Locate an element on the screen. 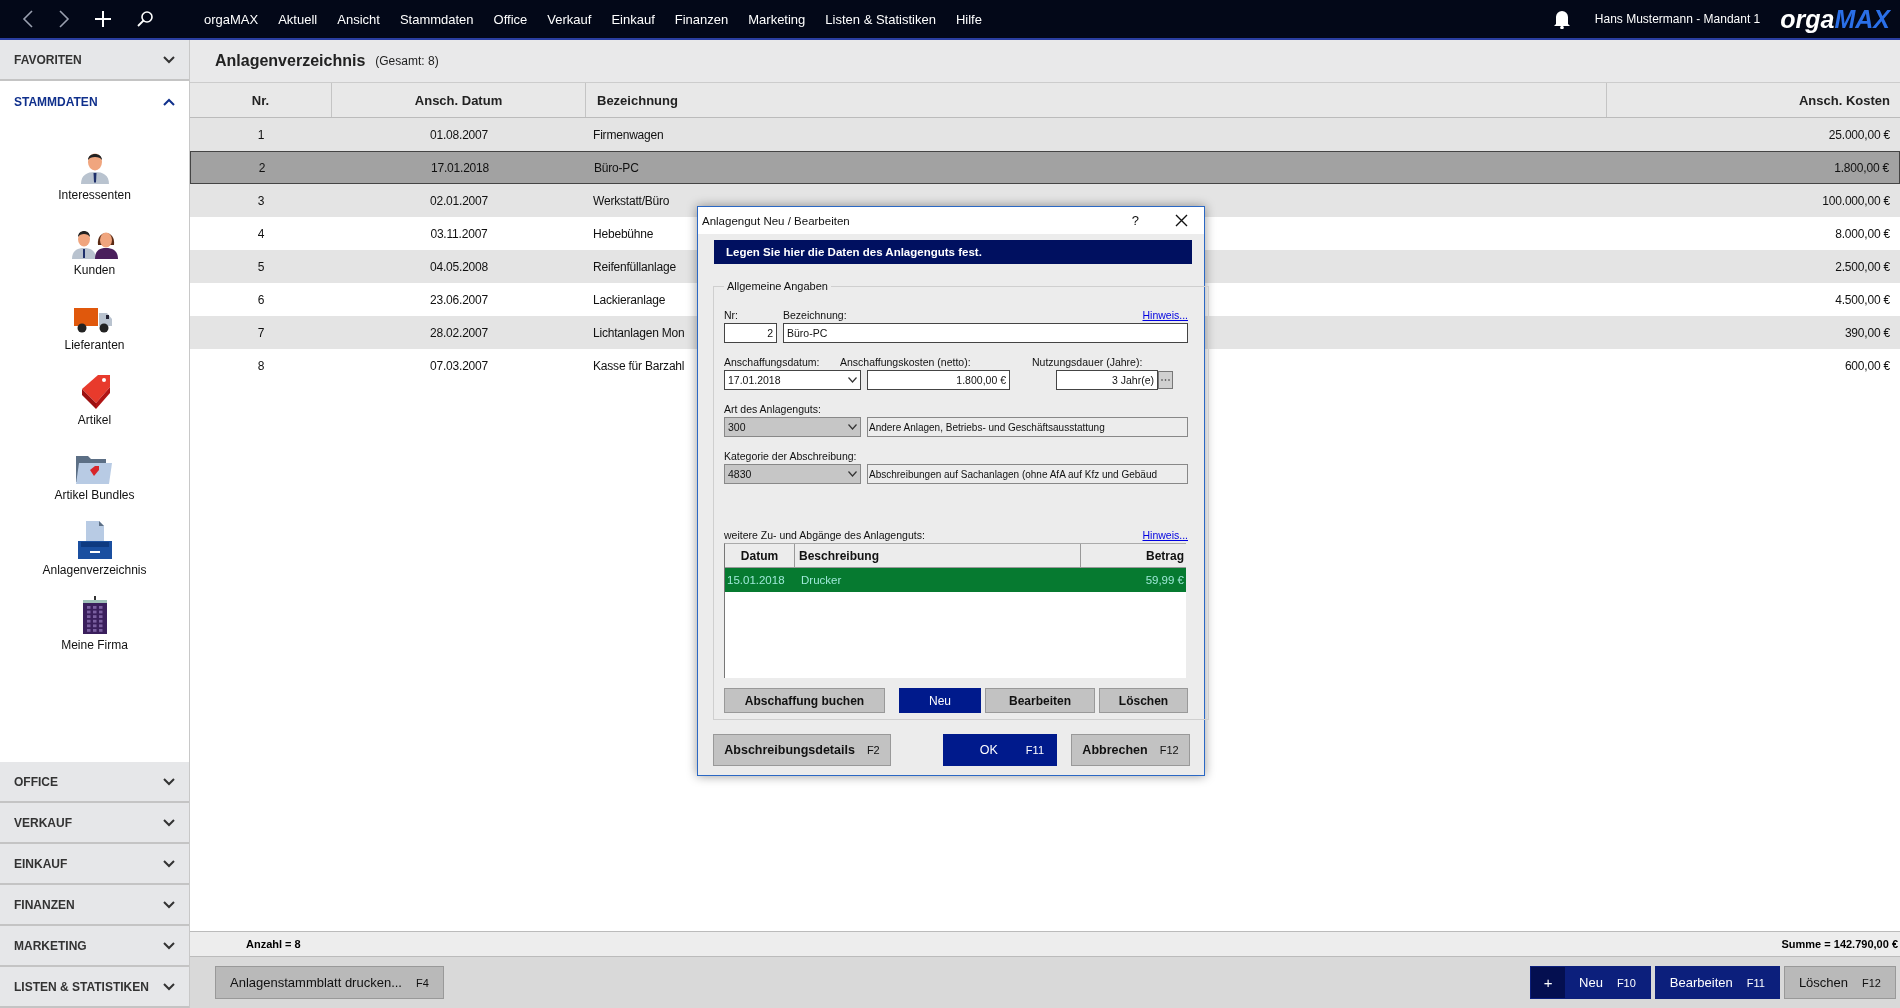  table-cell: 04.05.2008 is located at coordinates (459, 266).